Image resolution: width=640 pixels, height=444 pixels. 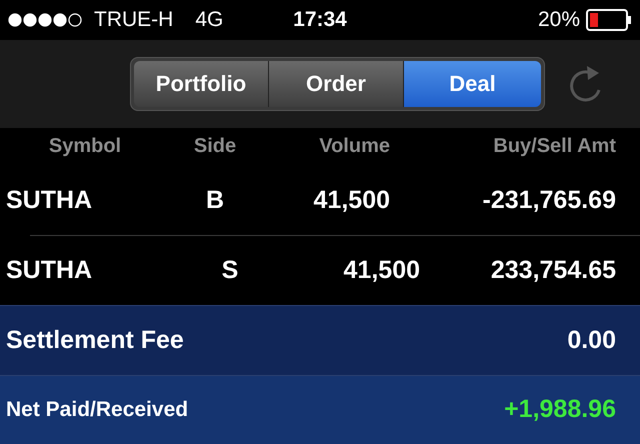 What do you see at coordinates (549, 200) in the screenshot?
I see `amount-cell-text: -231,765.69` at bounding box center [549, 200].